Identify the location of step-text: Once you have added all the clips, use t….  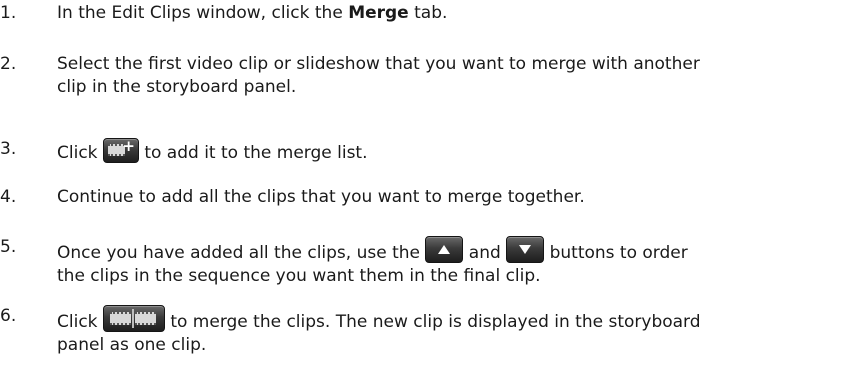
(452, 262).